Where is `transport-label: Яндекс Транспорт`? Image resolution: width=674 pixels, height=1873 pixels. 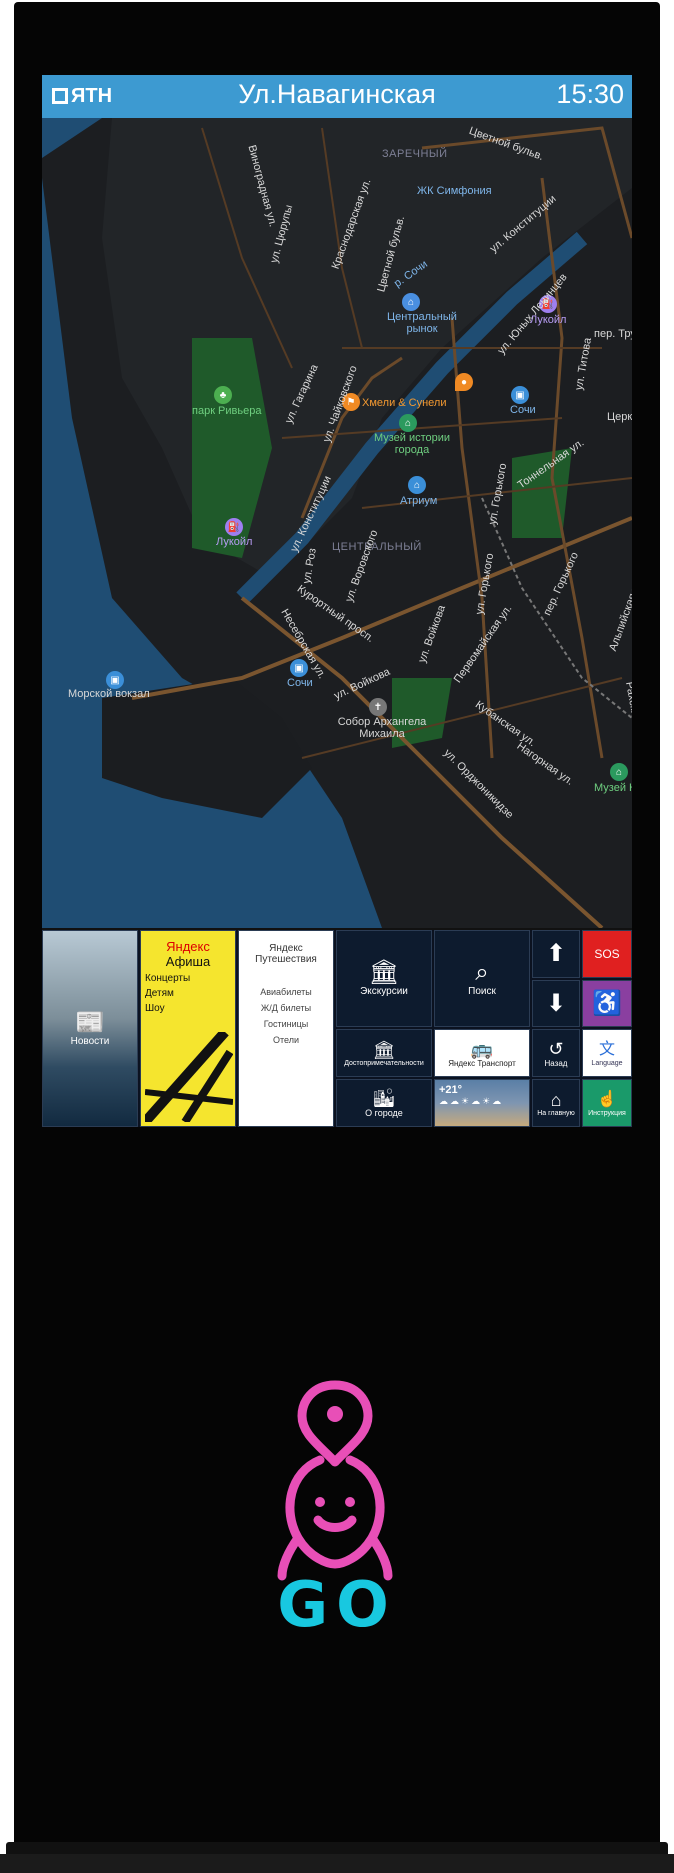
transport-label: Яндекс Транспорт is located at coordinates (482, 1063).